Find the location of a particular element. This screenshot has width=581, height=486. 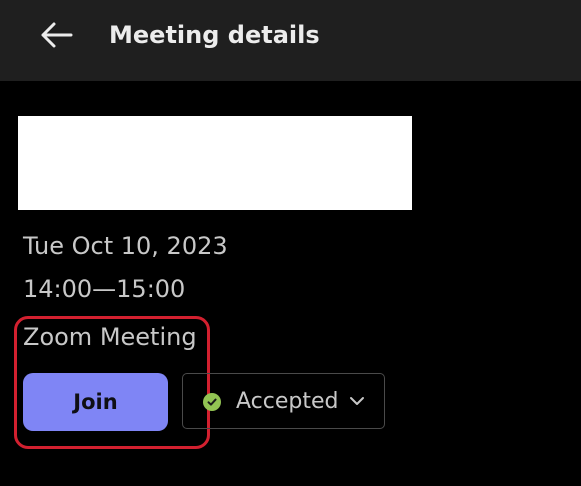

back-button is located at coordinates (56, 35).